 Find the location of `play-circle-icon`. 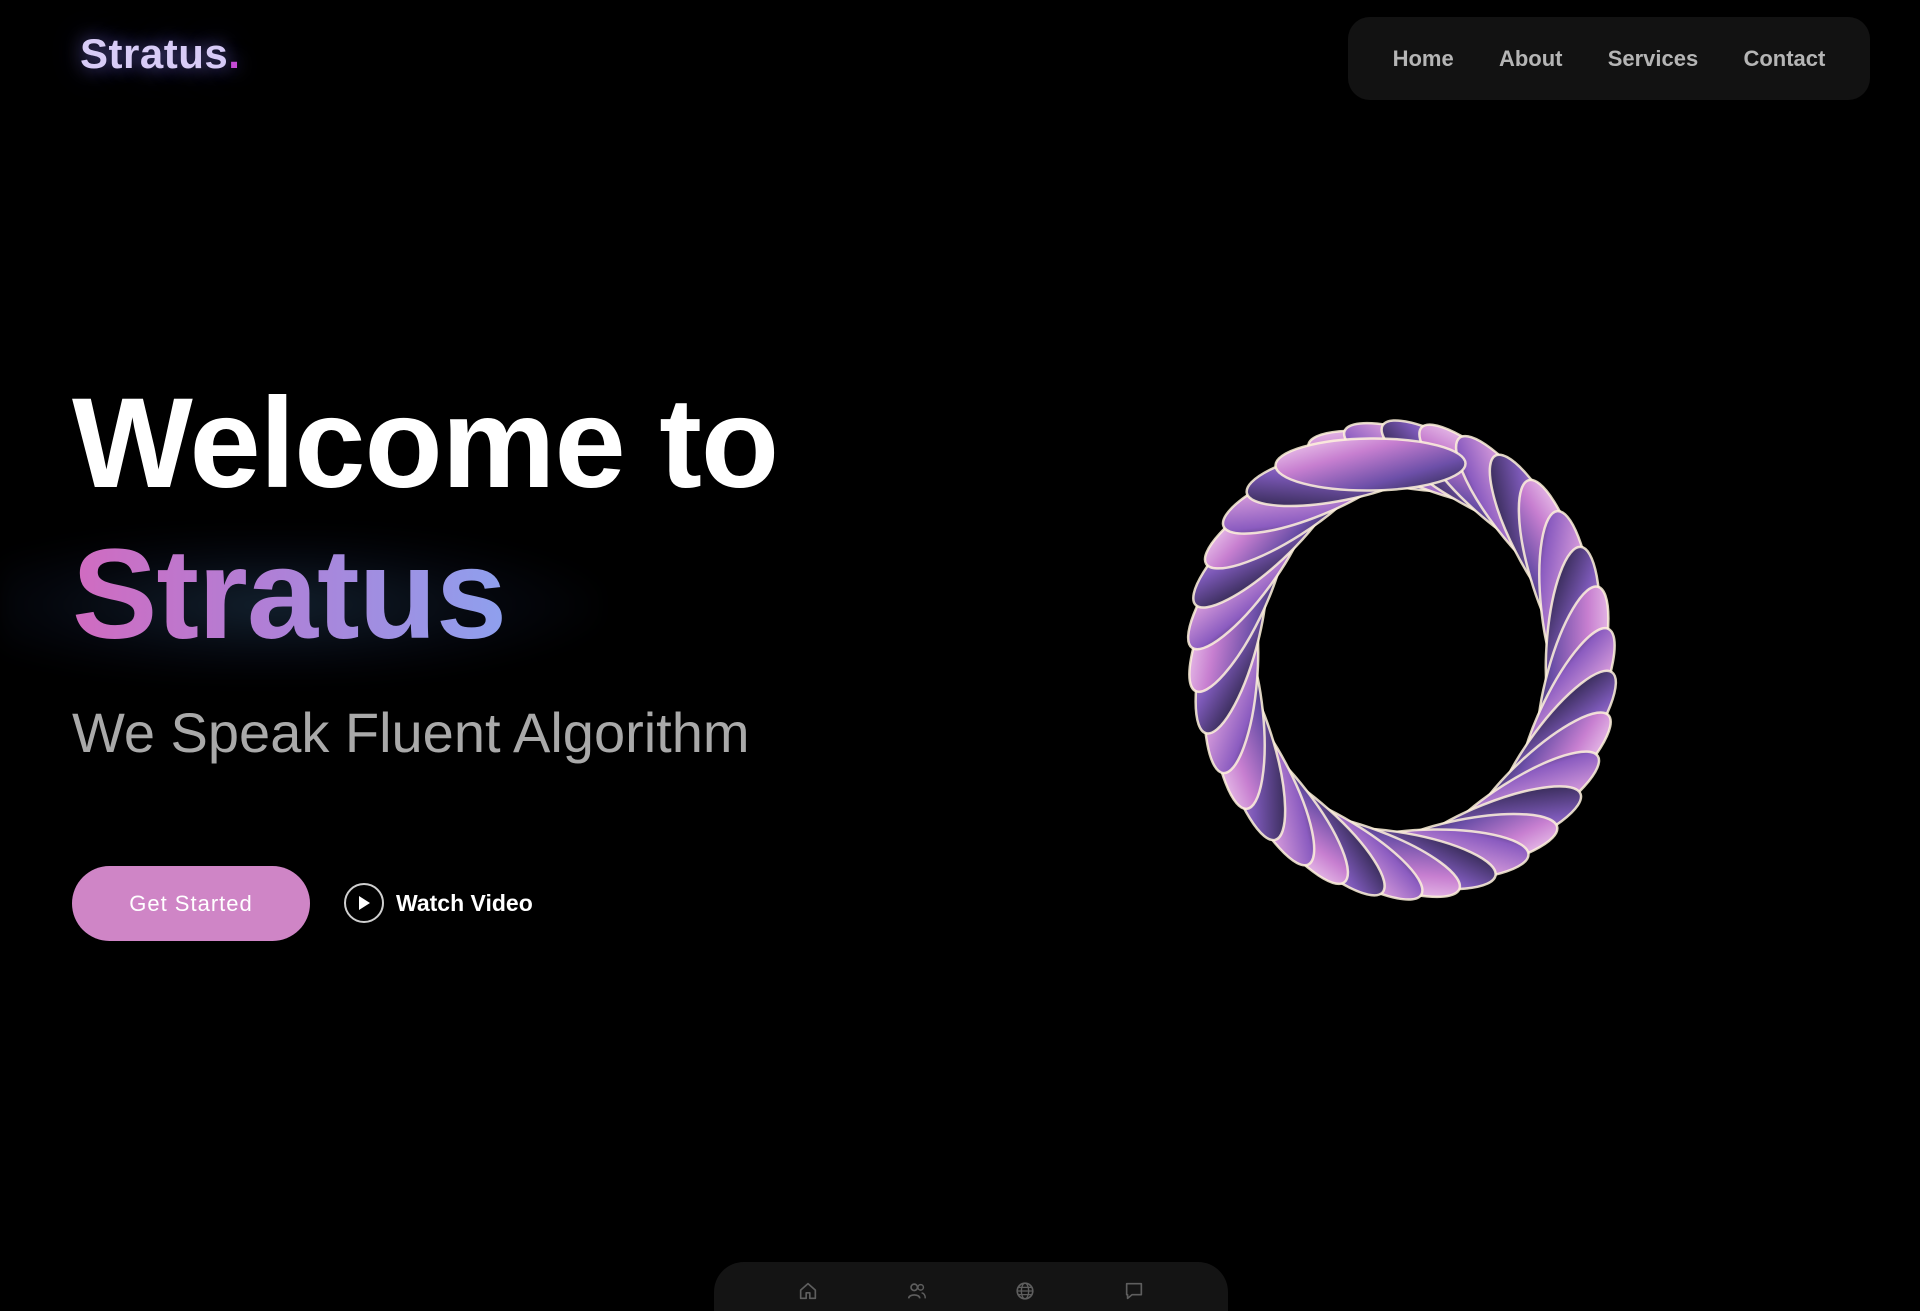

play-circle-icon is located at coordinates (364, 903).